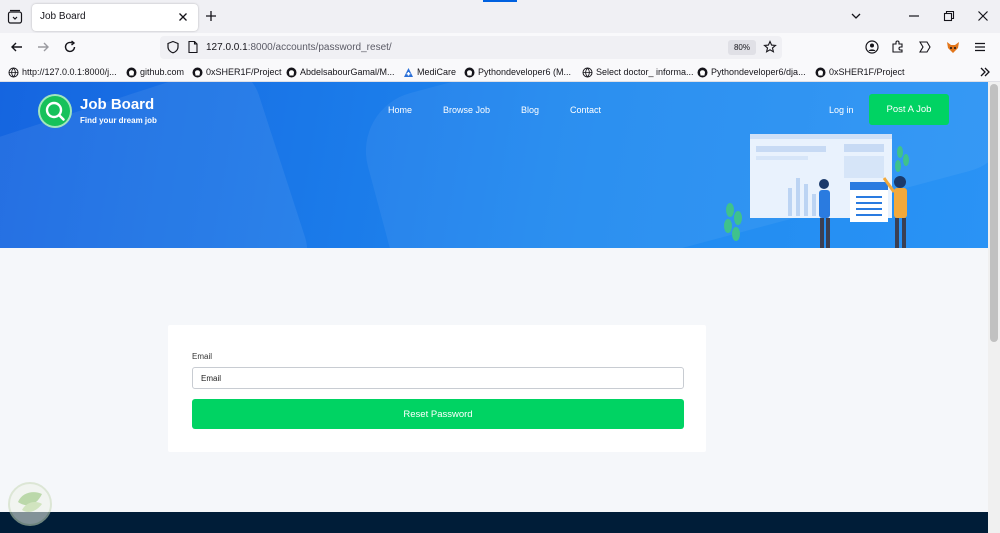  Describe the element at coordinates (437, 72) in the screenshot. I see `bookmark-label: MediCare` at that location.